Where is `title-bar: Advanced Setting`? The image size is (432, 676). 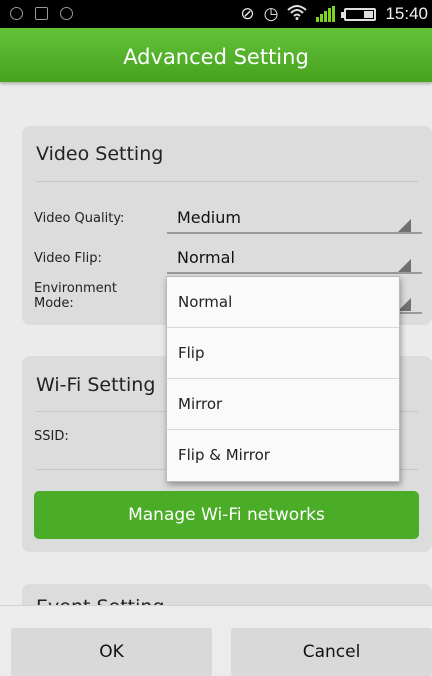 title-bar: Advanced Setting is located at coordinates (216, 55).